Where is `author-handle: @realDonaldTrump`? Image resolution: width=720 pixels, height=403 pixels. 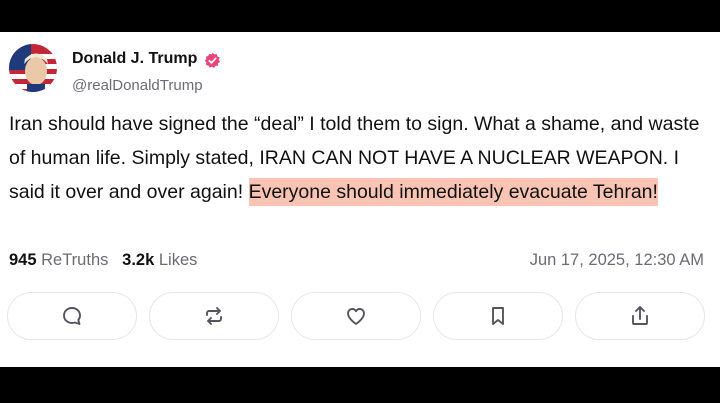 author-handle: @realDonaldTrump is located at coordinates (137, 85).